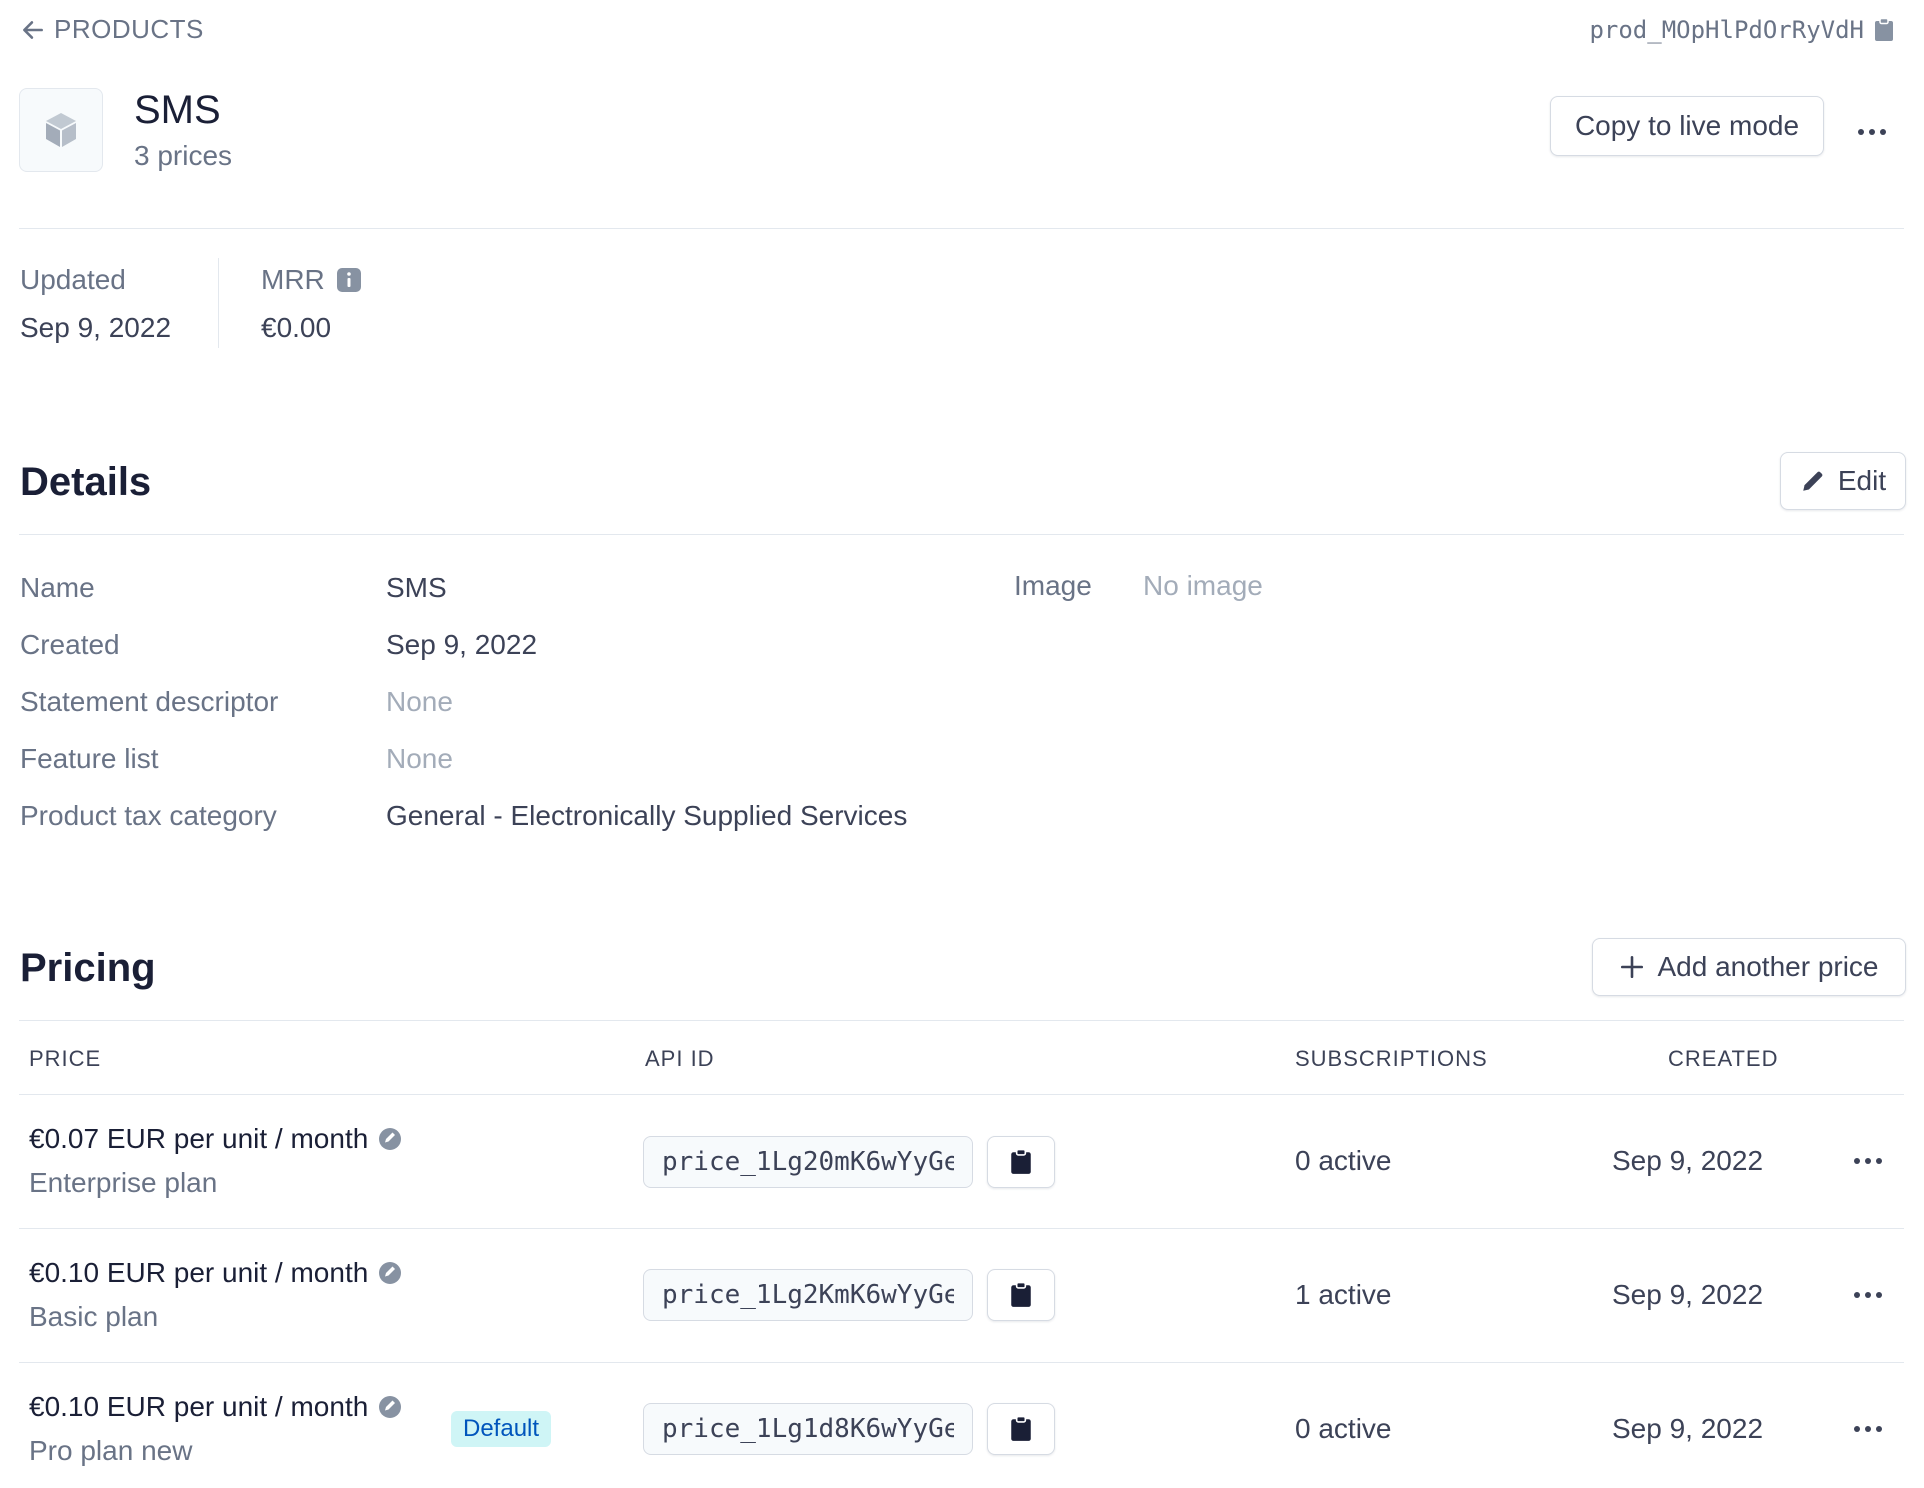 The width and height of the screenshot is (1924, 1488). What do you see at coordinates (501, 1429) in the screenshot?
I see `default-badge: Default` at bounding box center [501, 1429].